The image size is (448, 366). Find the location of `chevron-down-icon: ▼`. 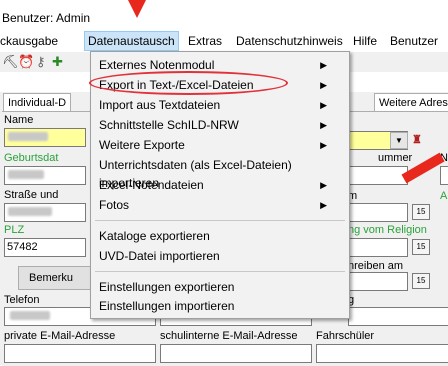

chevron-down-icon: ▼ is located at coordinates (399, 140).